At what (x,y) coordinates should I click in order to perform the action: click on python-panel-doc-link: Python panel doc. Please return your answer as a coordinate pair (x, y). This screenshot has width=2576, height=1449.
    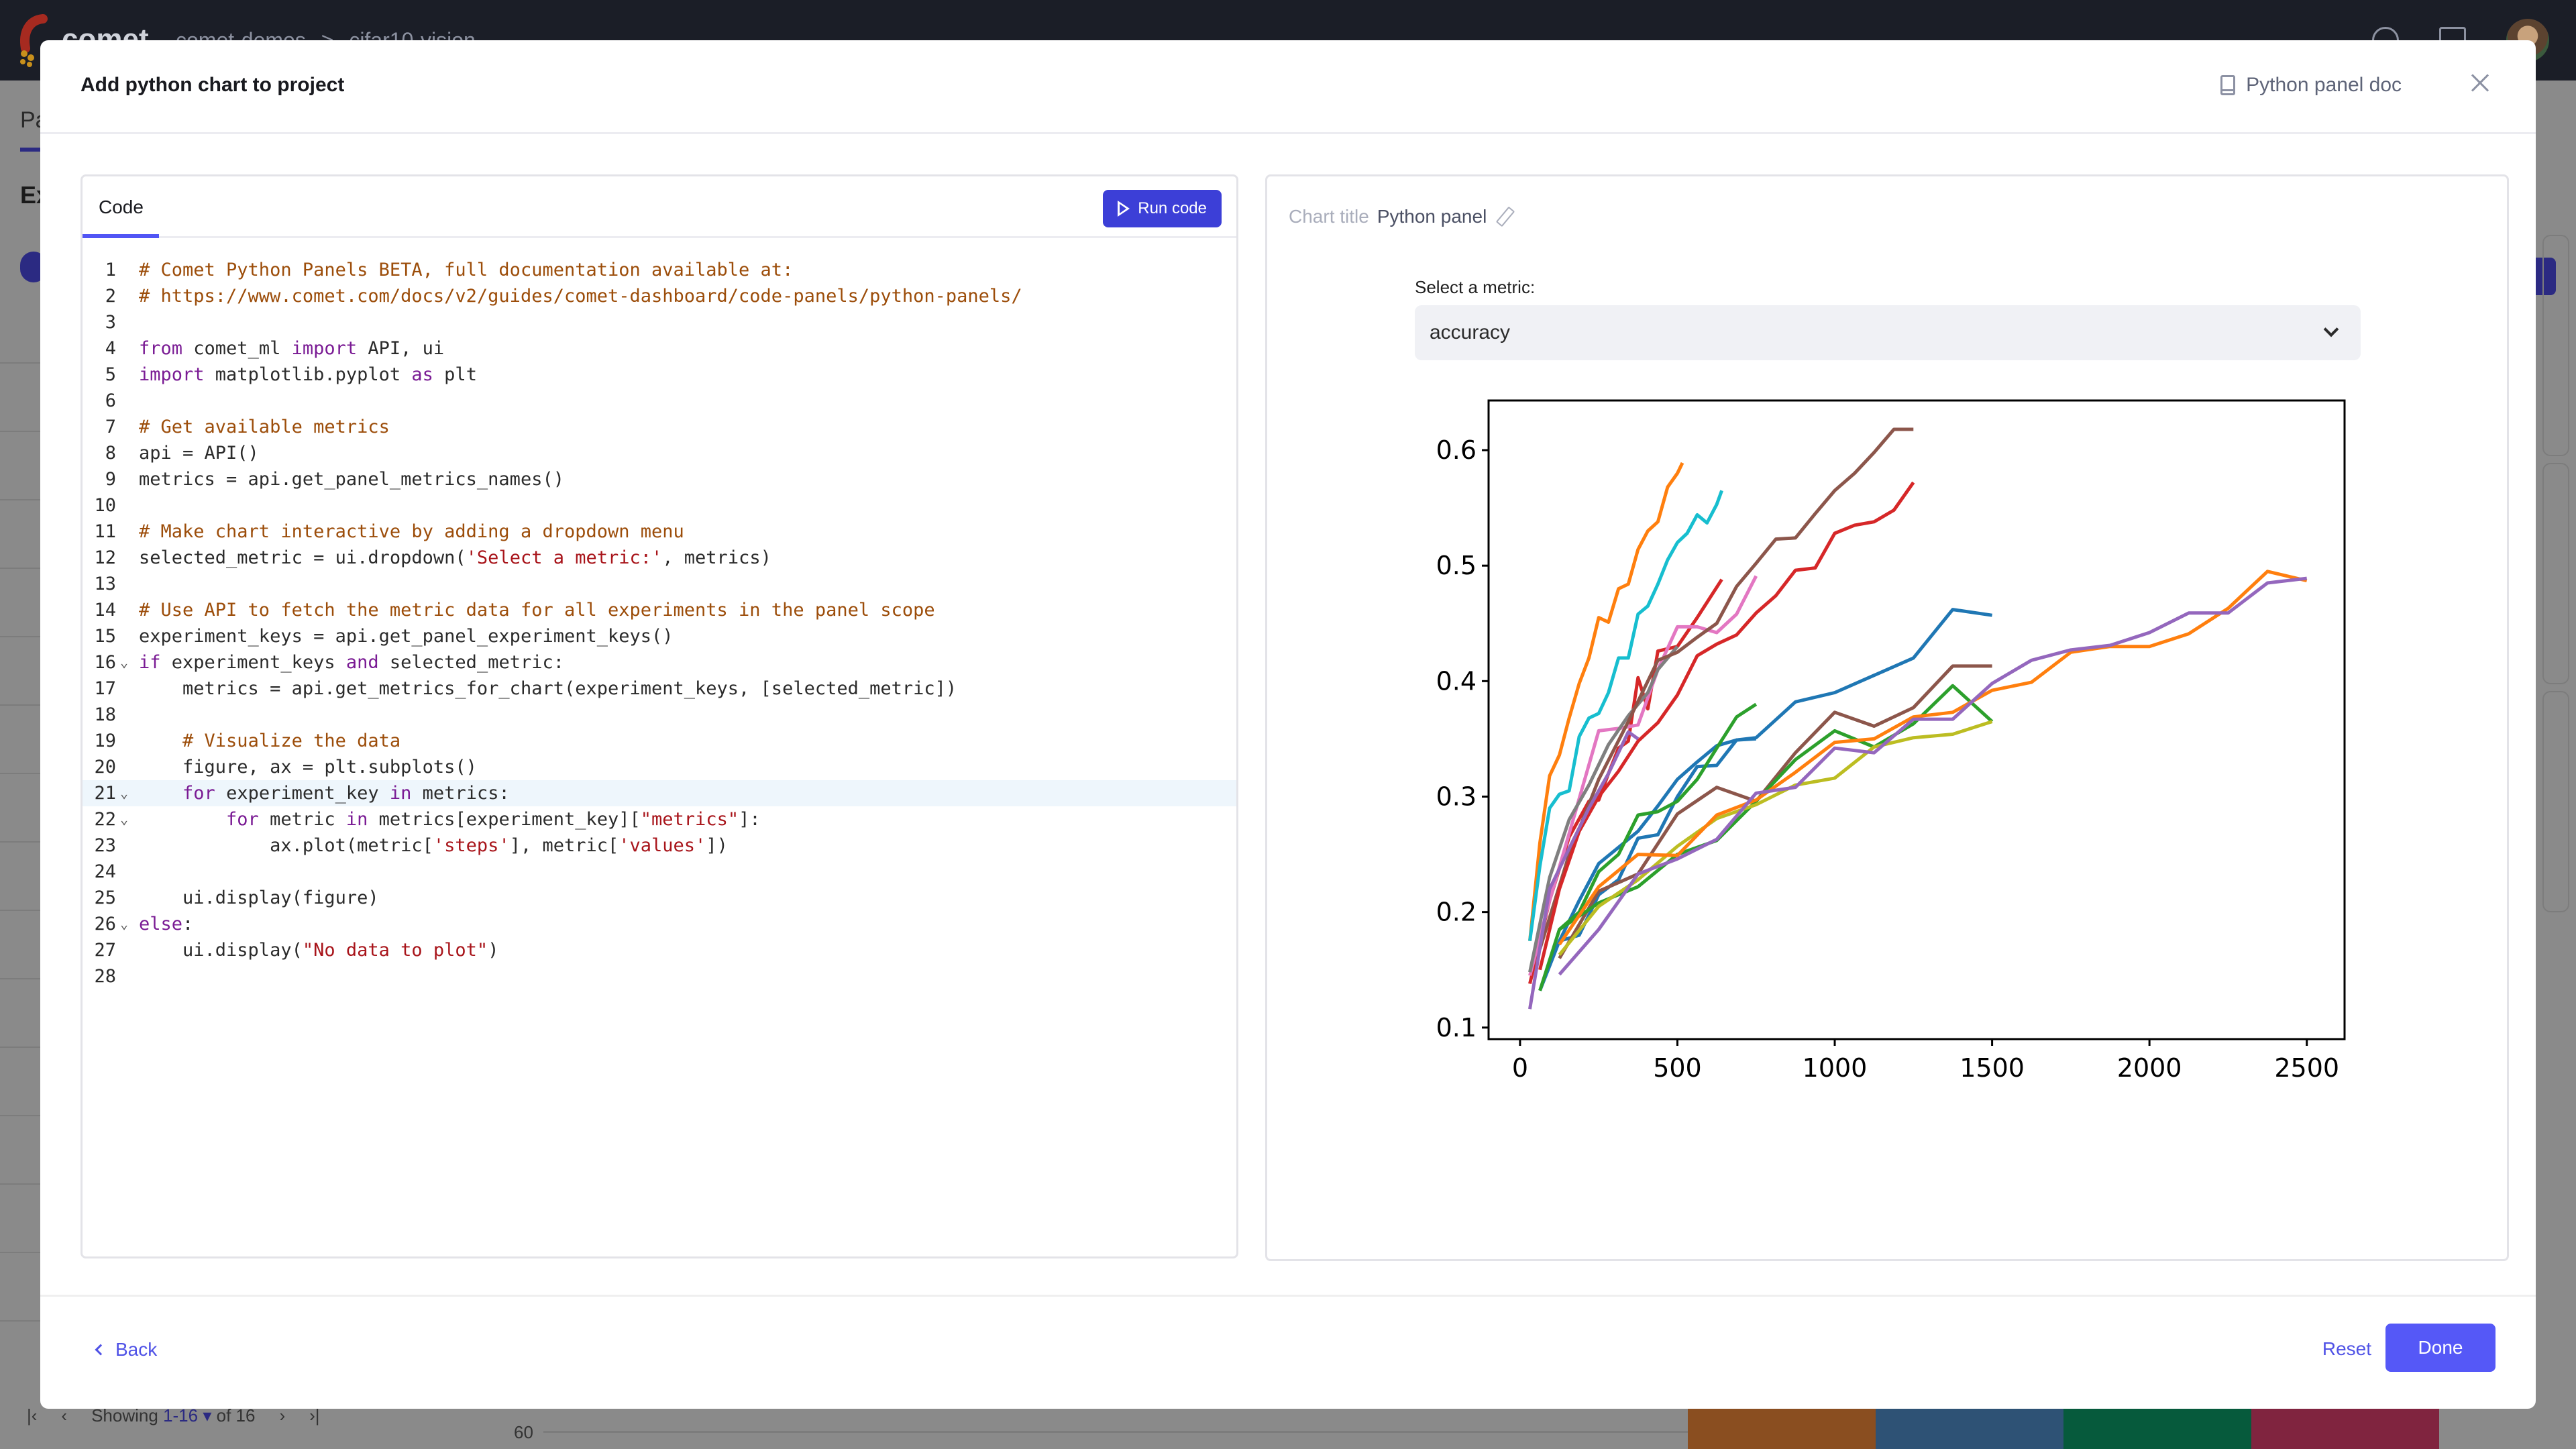
    Looking at the image, I should click on (2311, 85).